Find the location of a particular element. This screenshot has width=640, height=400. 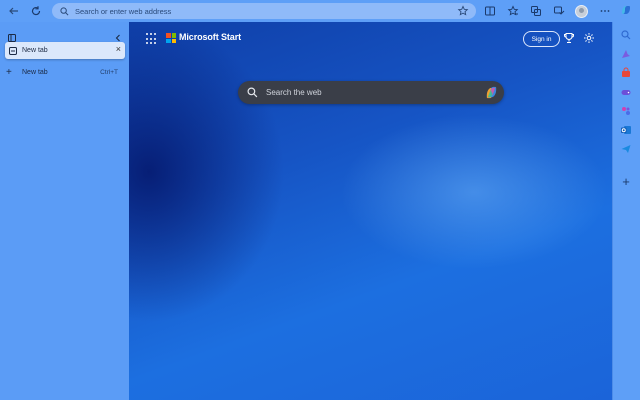

address-bar: Search or enter web address is located at coordinates (264, 11).